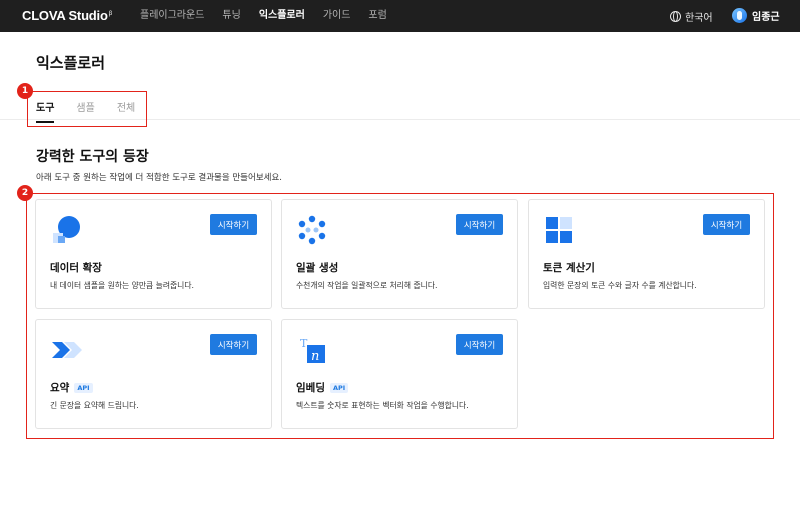 The height and width of the screenshot is (532, 800). I want to click on globe-icon, so click(675, 16).